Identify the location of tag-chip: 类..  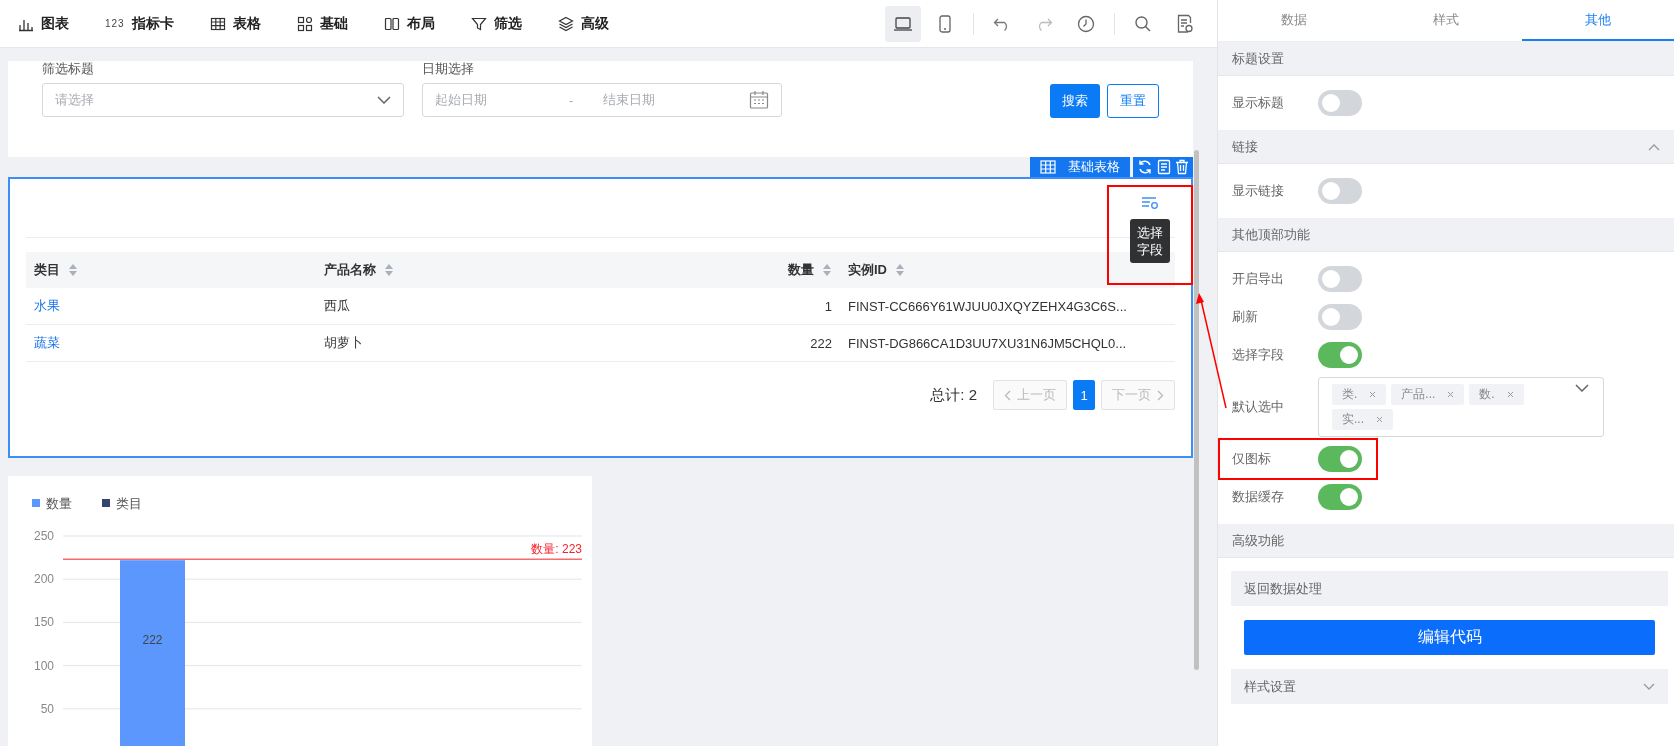
(1359, 394).